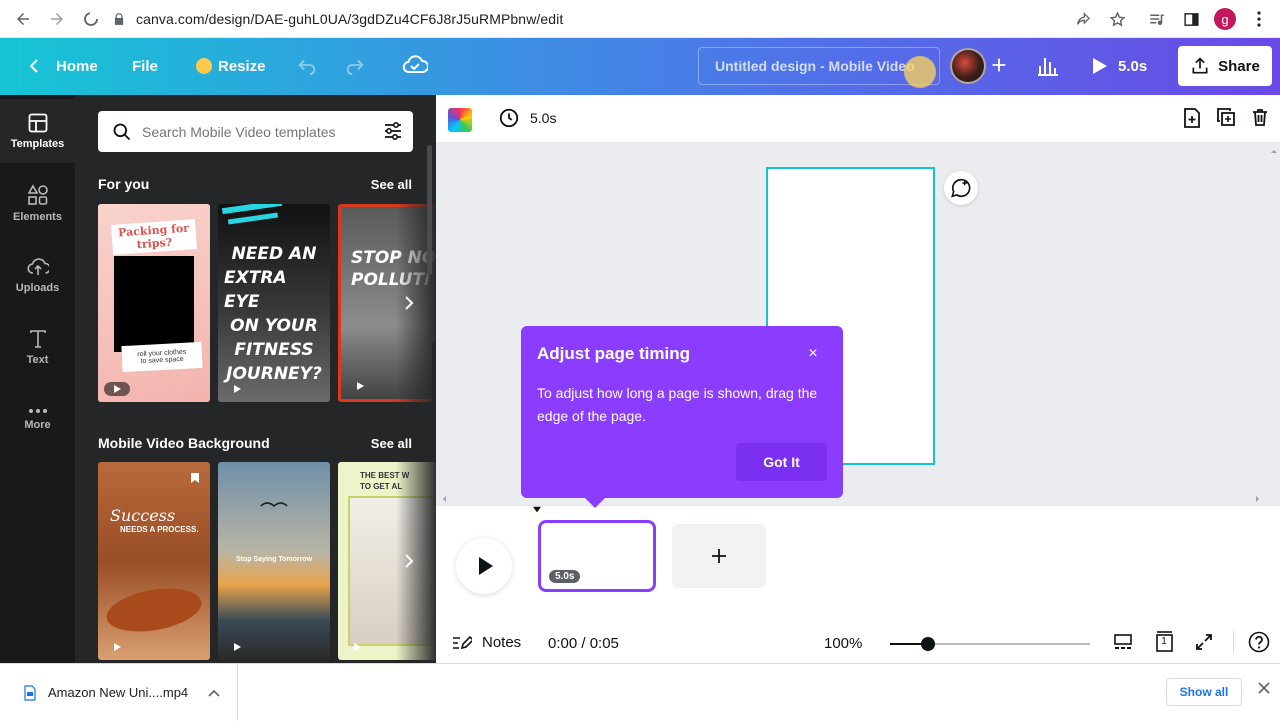 The image size is (1280, 721). Describe the element at coordinates (990, 644) in the screenshot. I see `zoom-slider` at that location.